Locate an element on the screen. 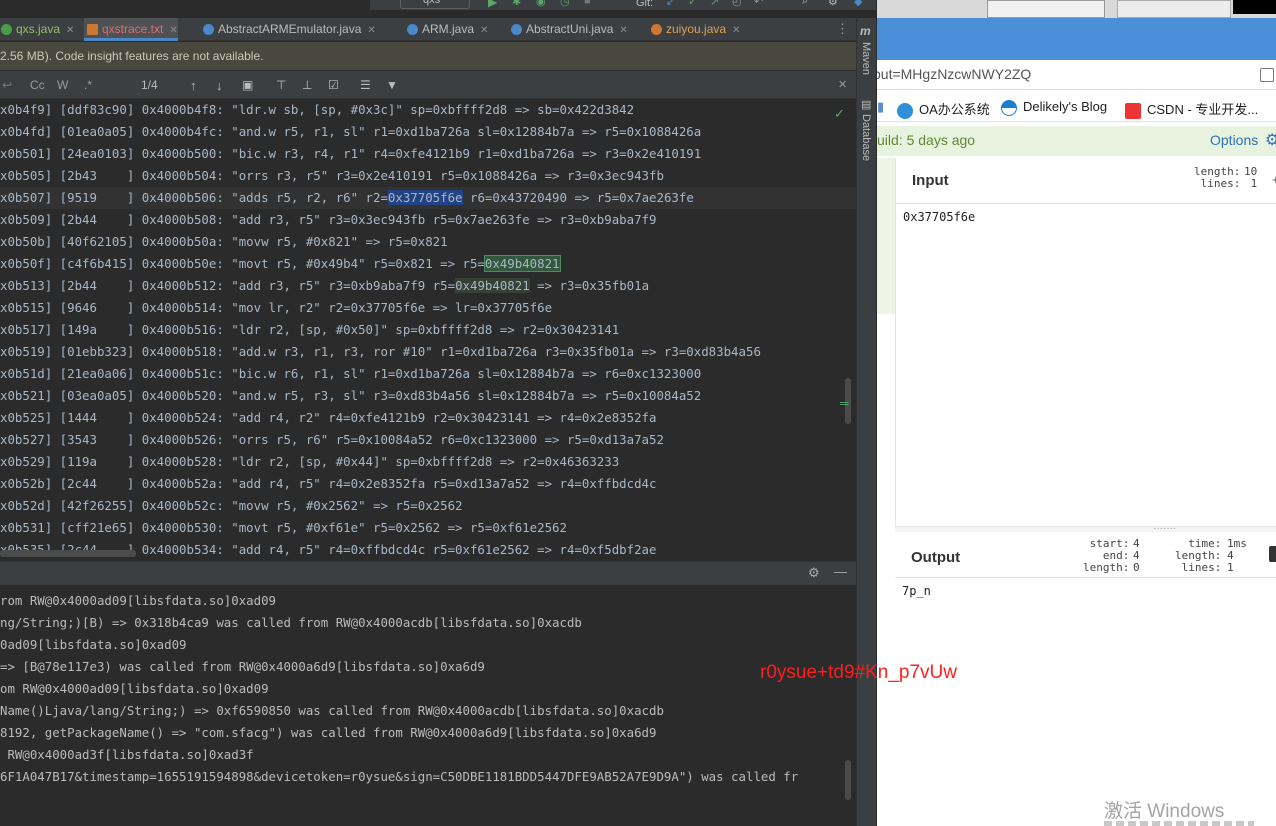 This screenshot has height=826, width=1276. output-meta-values-1: 4 4 0 is located at coordinates (1136, 555).